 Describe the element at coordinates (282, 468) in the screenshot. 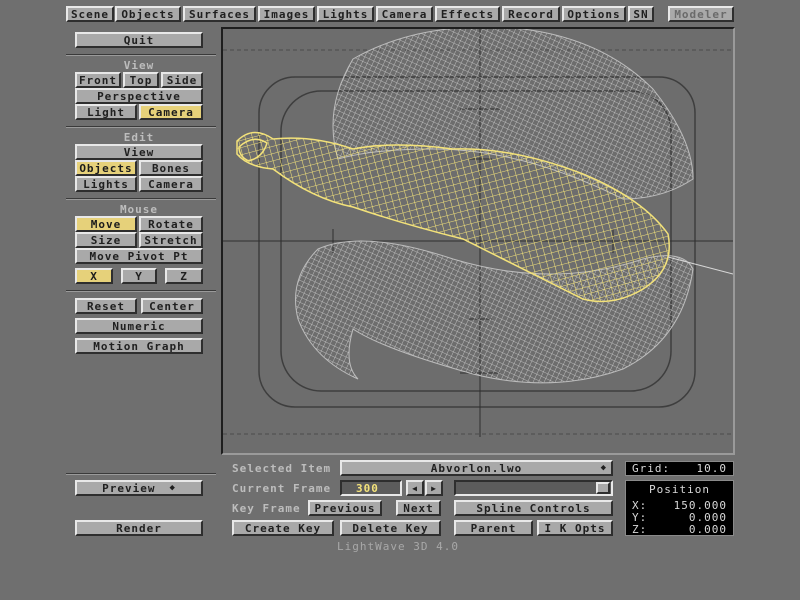

I see `selected-item-label: Selected Item` at that location.